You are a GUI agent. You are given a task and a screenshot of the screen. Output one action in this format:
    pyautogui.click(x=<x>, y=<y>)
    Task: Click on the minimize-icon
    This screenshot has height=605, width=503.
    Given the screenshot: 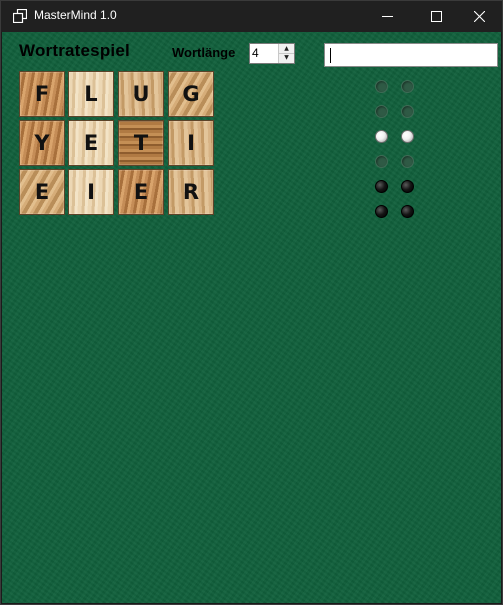 What is the action you would take?
    pyautogui.click(x=387, y=16)
    